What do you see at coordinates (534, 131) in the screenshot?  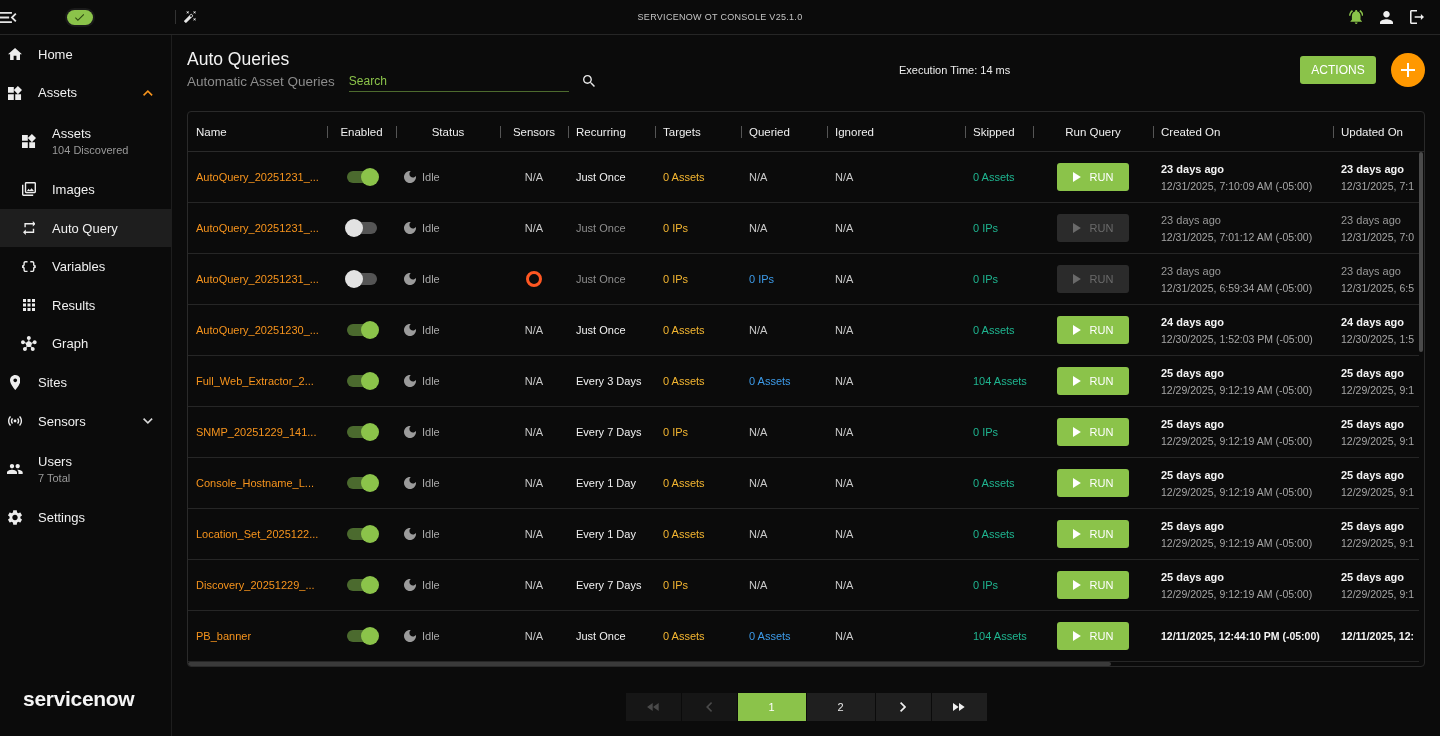 I see `column-header: Sensors` at bounding box center [534, 131].